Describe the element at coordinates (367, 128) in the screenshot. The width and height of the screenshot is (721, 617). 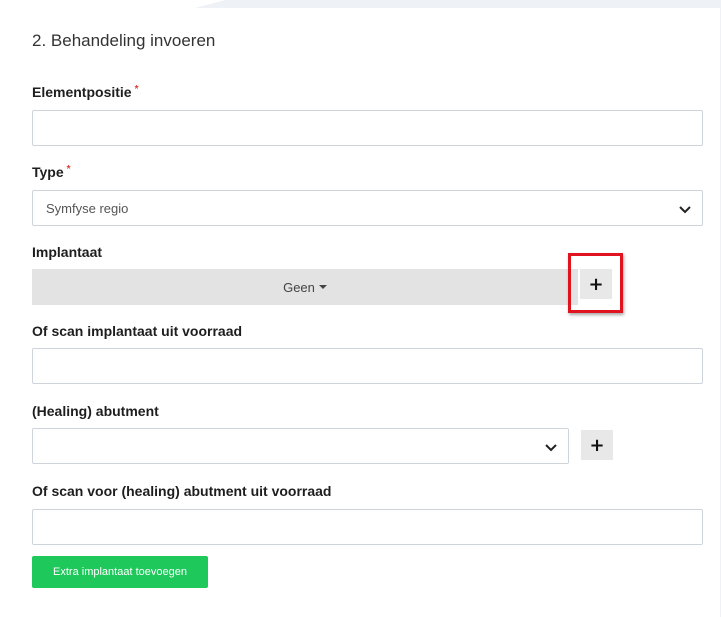
I see `elementpositie-input` at that location.